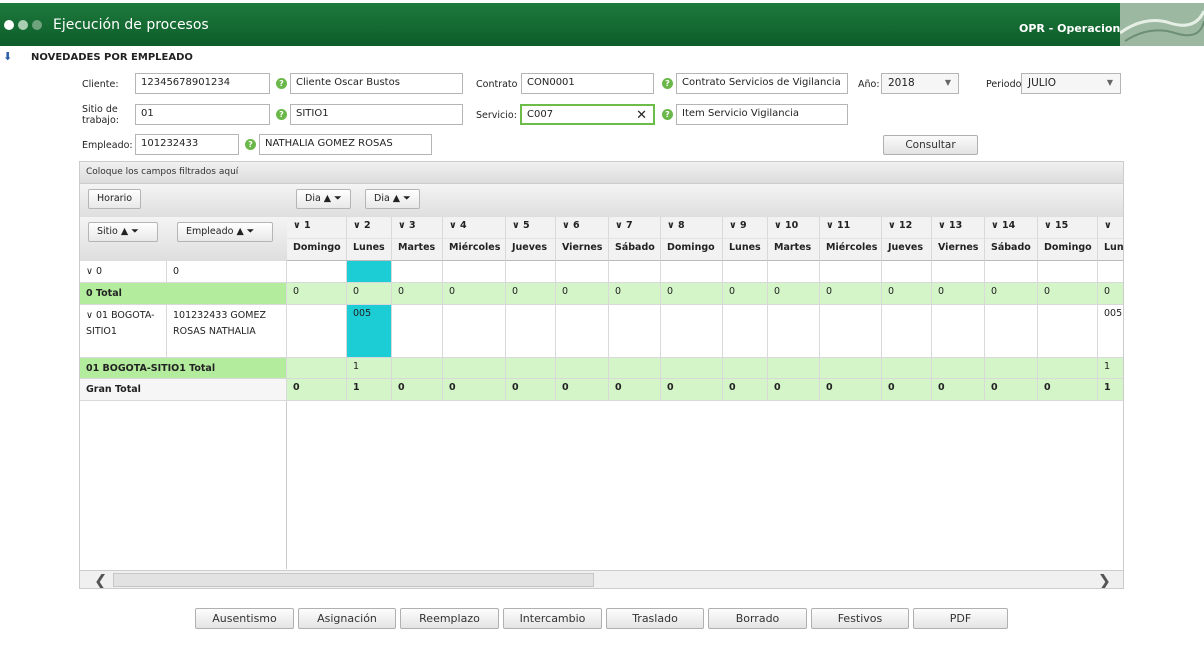  I want to click on clear-icon: ✕, so click(641, 115).